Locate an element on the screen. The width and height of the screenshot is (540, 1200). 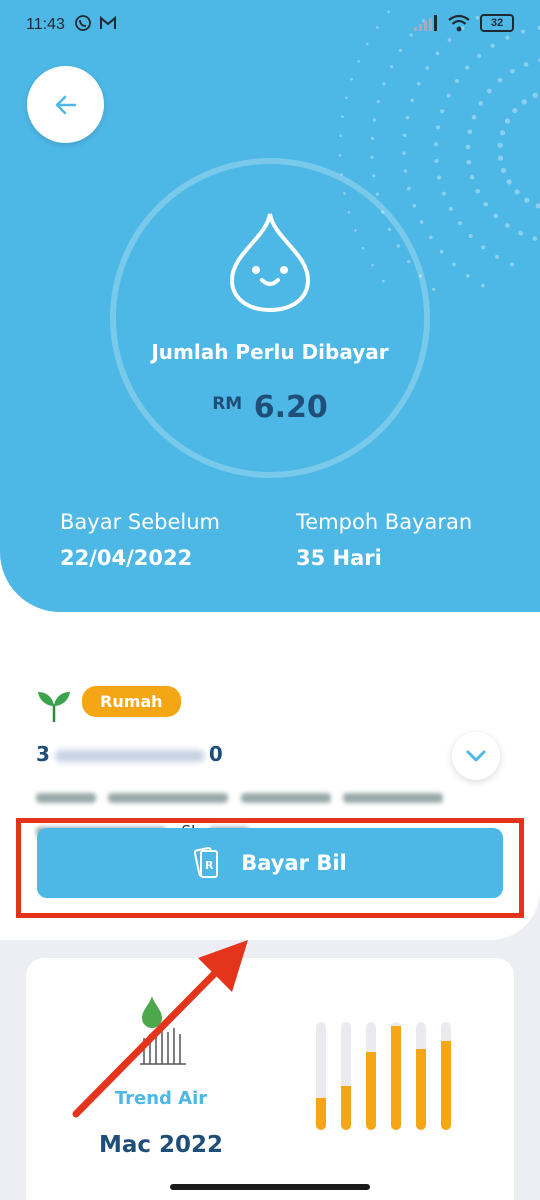
expand-account-button is located at coordinates (476, 756).